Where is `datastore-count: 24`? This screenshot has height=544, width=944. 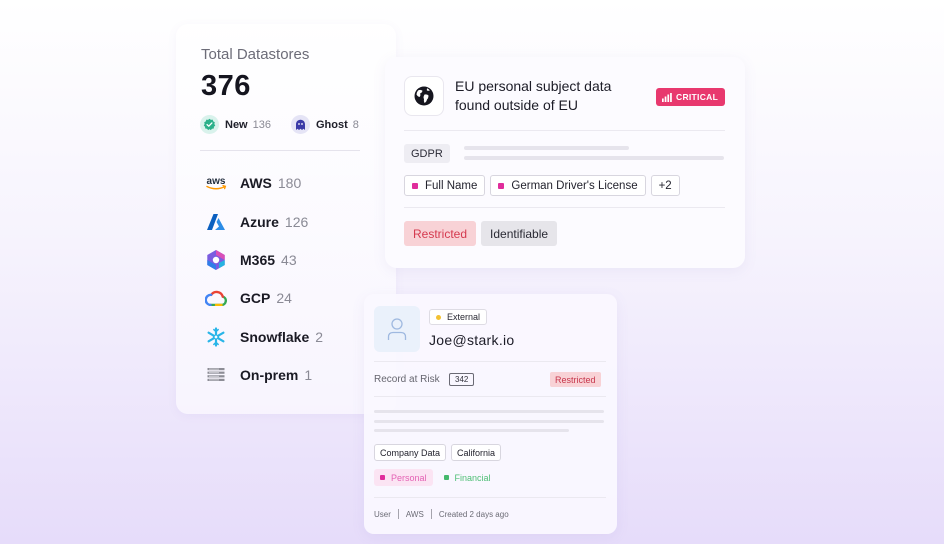
datastore-count: 24 is located at coordinates (284, 298).